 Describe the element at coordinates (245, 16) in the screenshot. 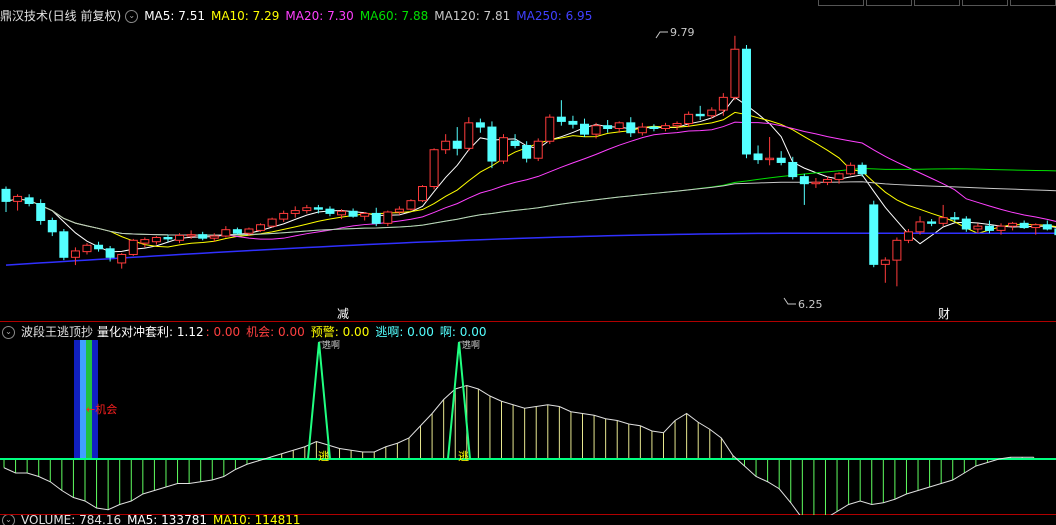

I see `ma10-value: MA10: 7.29` at that location.